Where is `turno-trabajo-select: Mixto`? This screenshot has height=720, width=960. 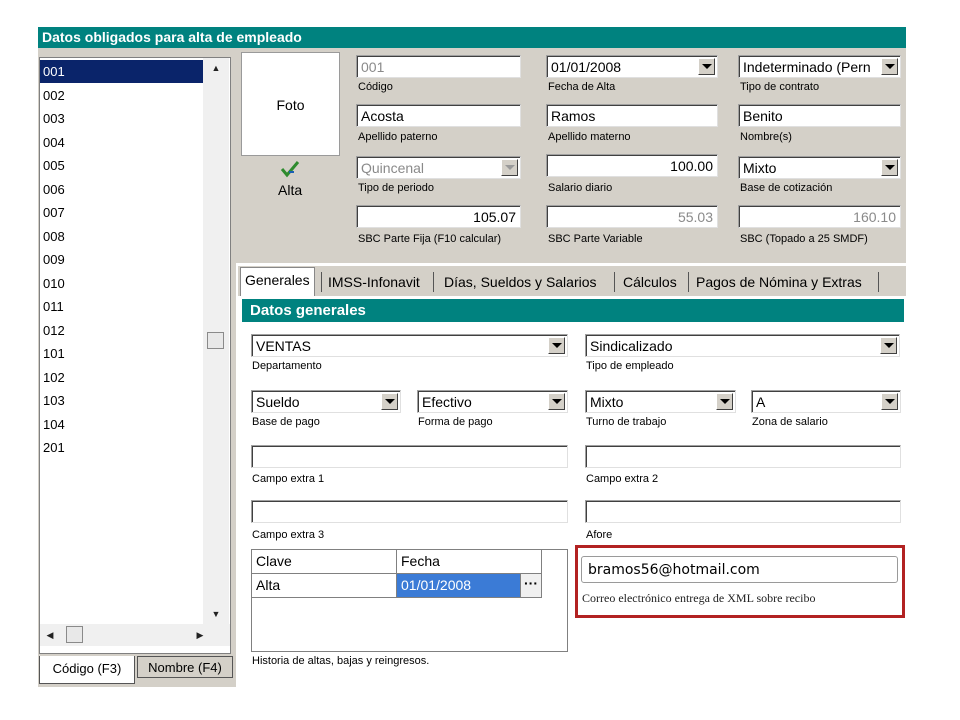 turno-trabajo-select: Mixto is located at coordinates (660, 401).